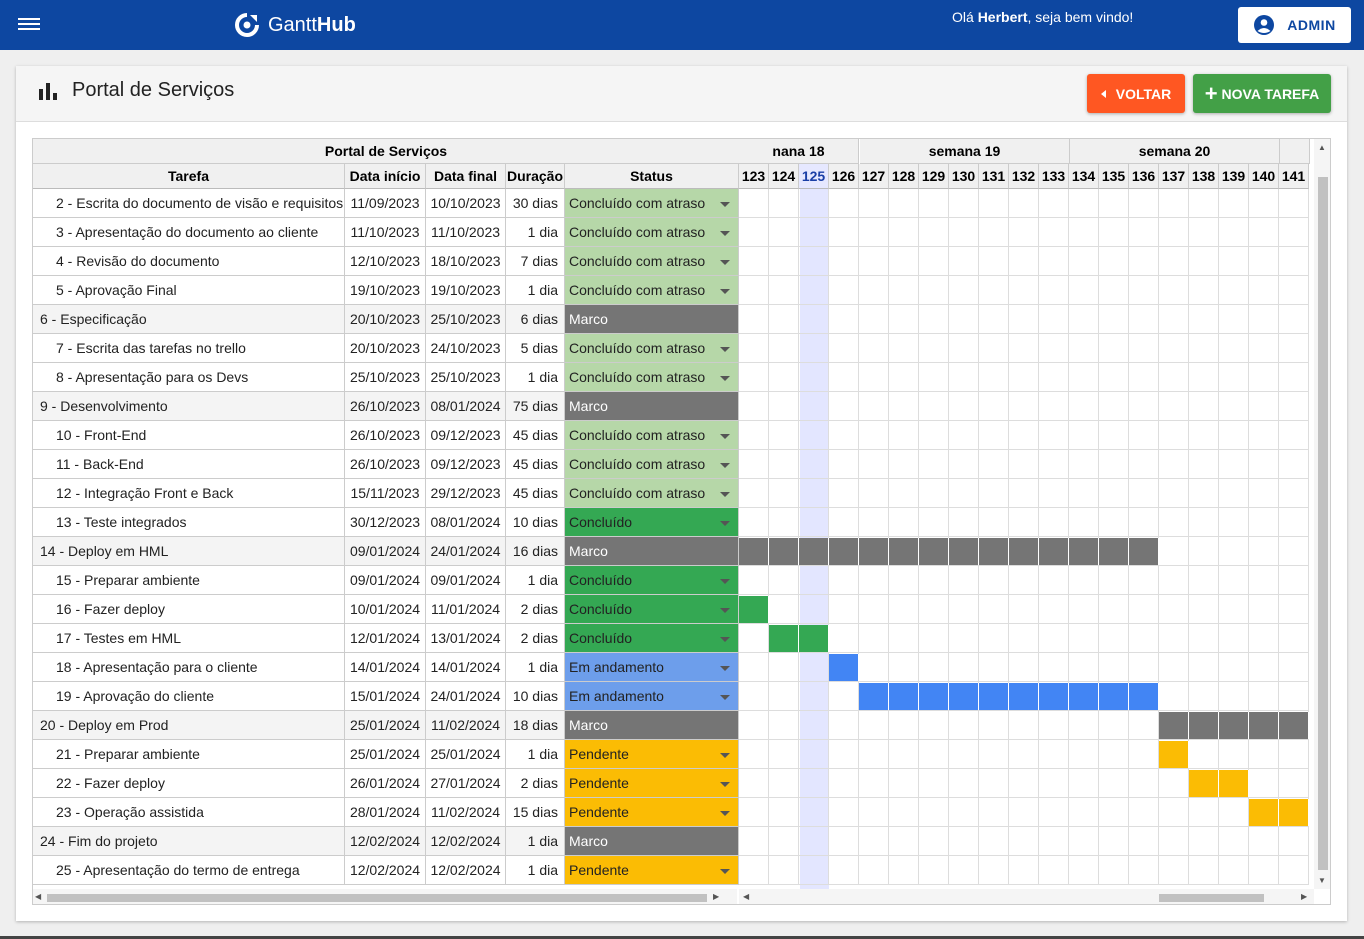 This screenshot has height=939, width=1364. Describe the element at coordinates (29, 25) in the screenshot. I see `menu-icon` at that location.